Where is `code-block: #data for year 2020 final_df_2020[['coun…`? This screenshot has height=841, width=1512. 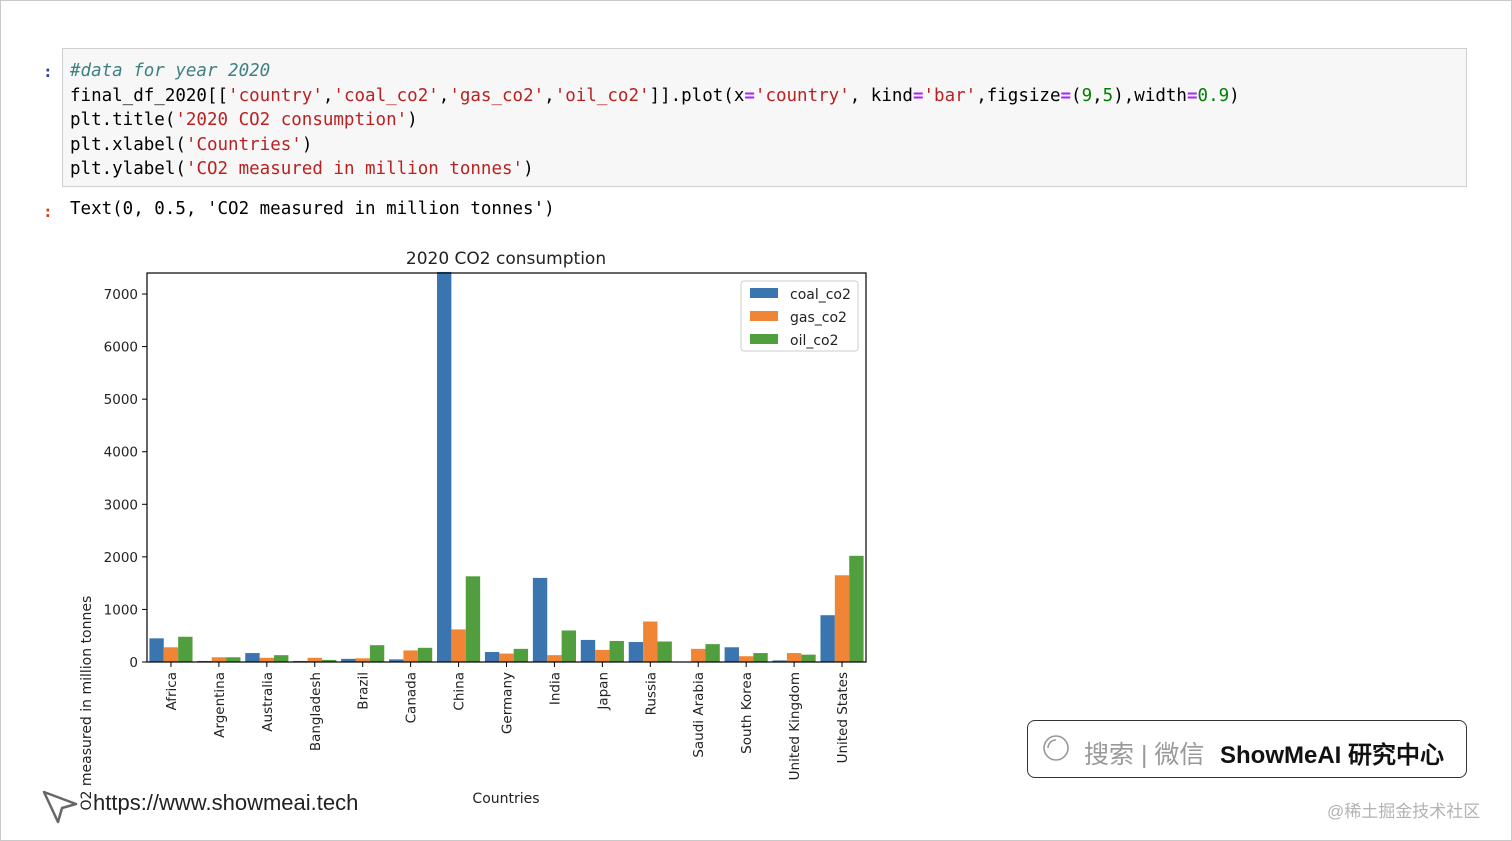 code-block: #data for year 2020 final_df_2020[['coun… is located at coordinates (655, 120).